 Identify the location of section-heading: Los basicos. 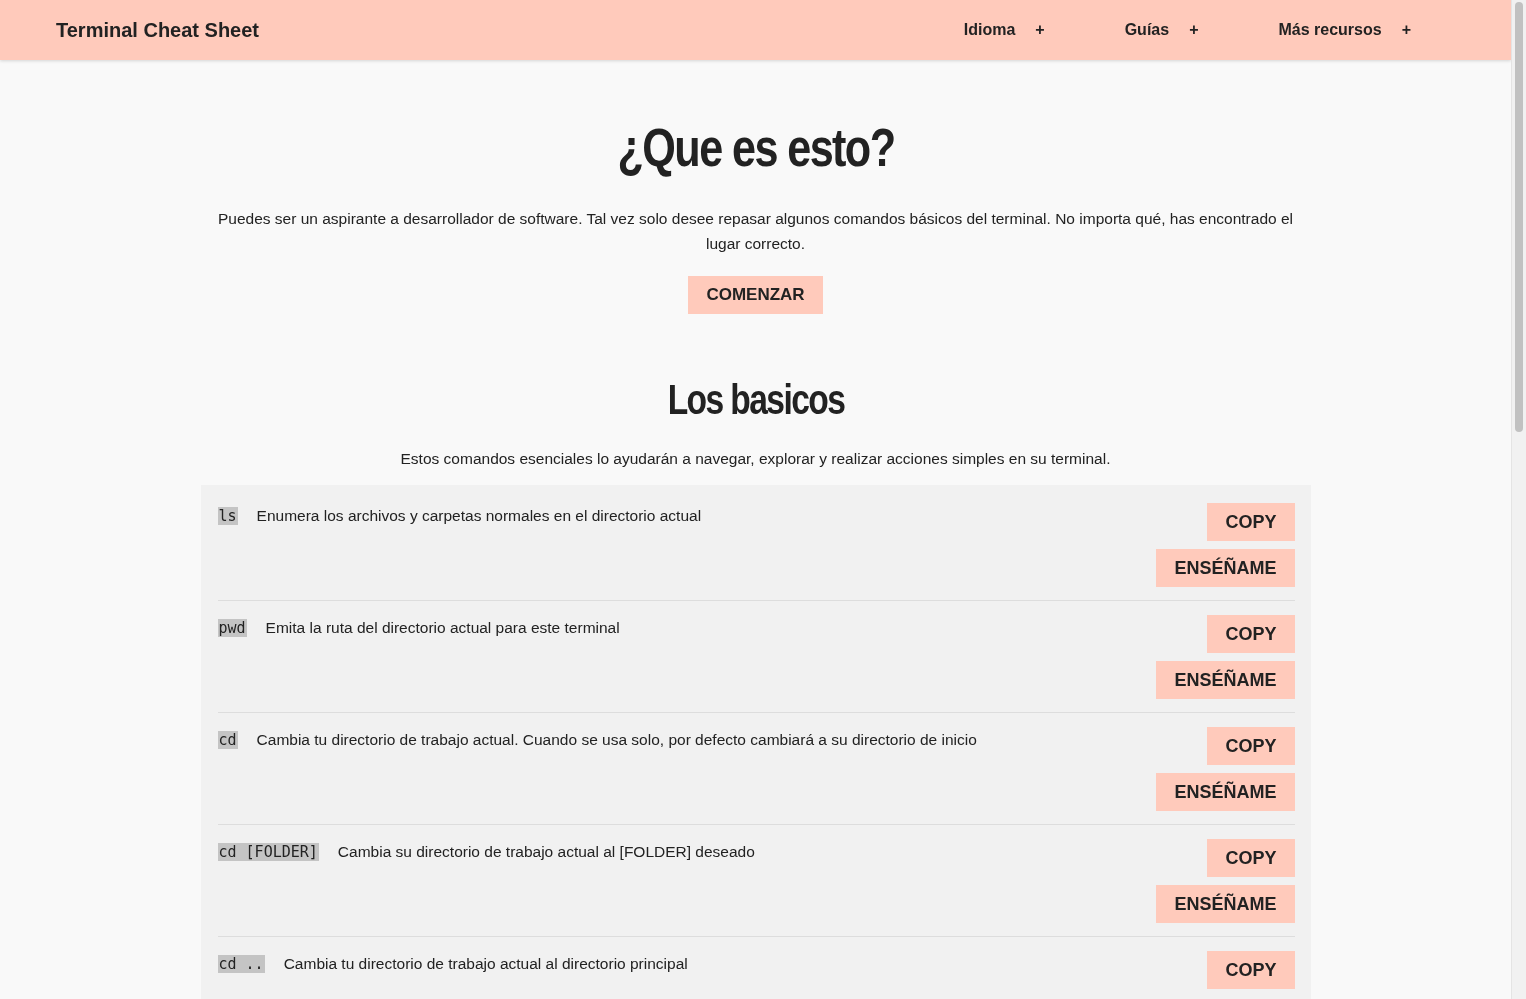
(756, 400).